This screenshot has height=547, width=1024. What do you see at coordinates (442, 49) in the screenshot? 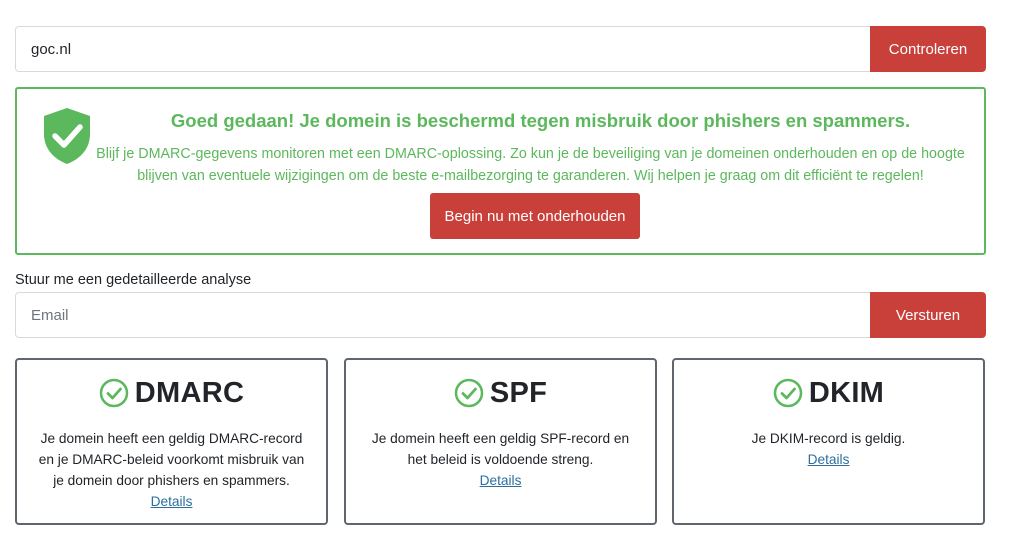
I see `domain-input` at bounding box center [442, 49].